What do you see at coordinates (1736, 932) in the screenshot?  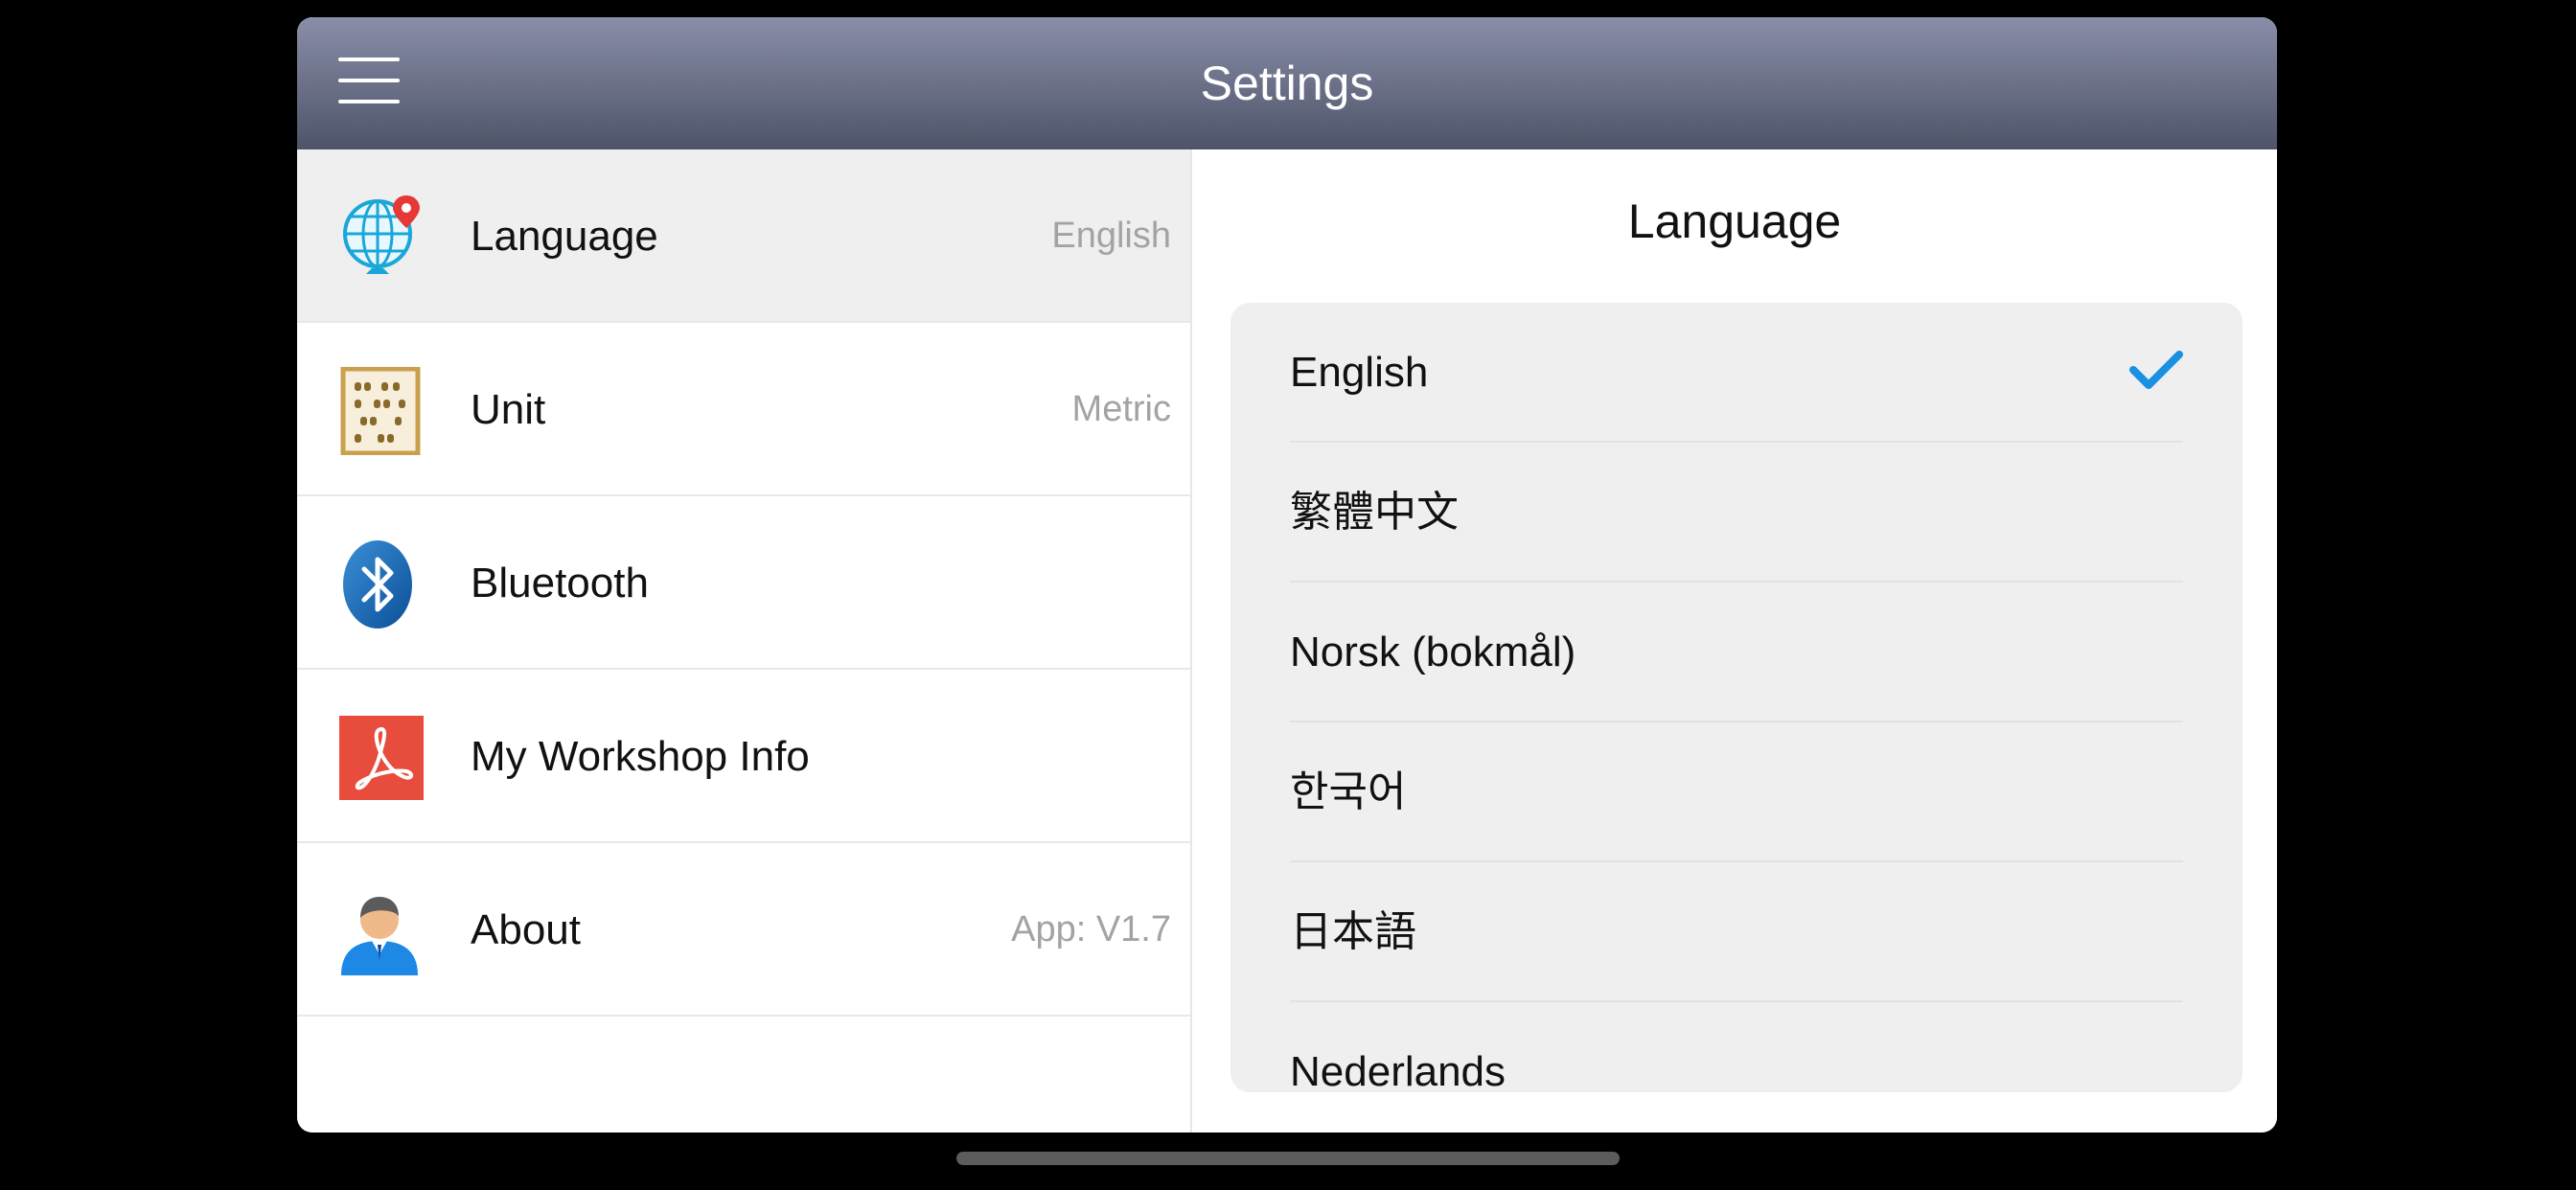 I see `language-option-japanese: 日本語` at bounding box center [1736, 932].